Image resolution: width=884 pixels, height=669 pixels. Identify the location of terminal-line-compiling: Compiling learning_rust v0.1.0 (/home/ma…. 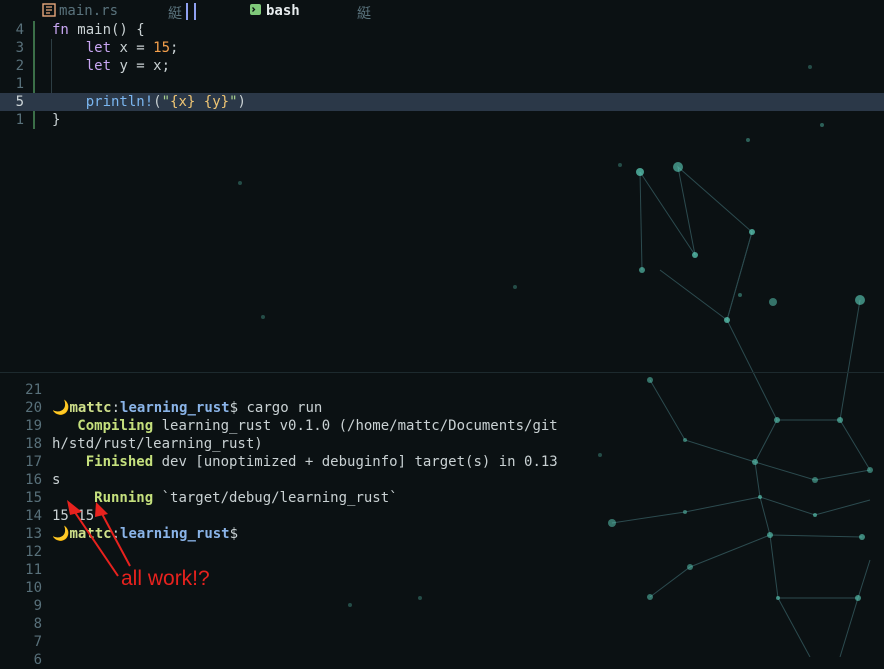
(442, 416).